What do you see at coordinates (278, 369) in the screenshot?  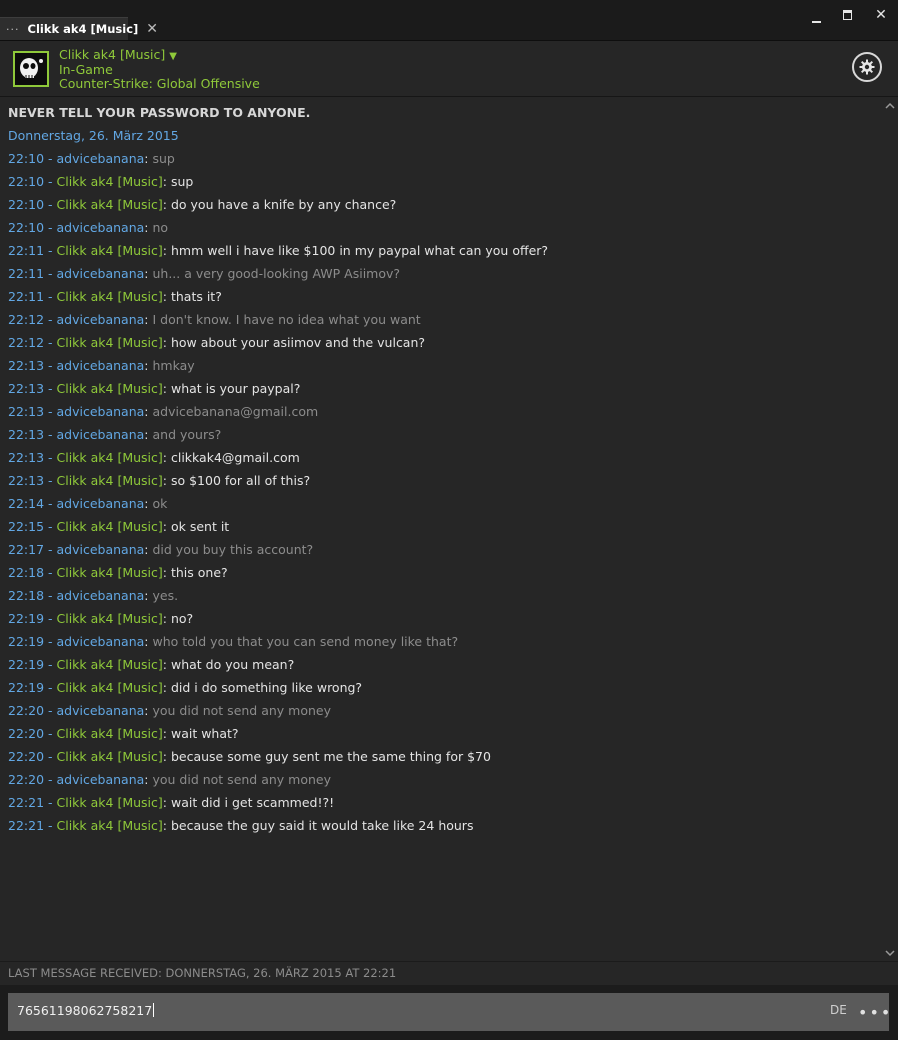 I see `chat-message: 22:13 - advicebanana: hmkay` at bounding box center [278, 369].